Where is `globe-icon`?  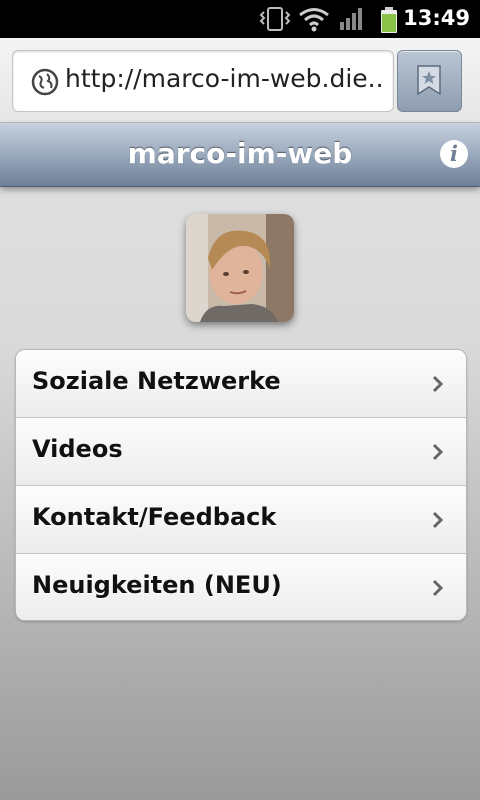
globe-icon is located at coordinates (45, 84).